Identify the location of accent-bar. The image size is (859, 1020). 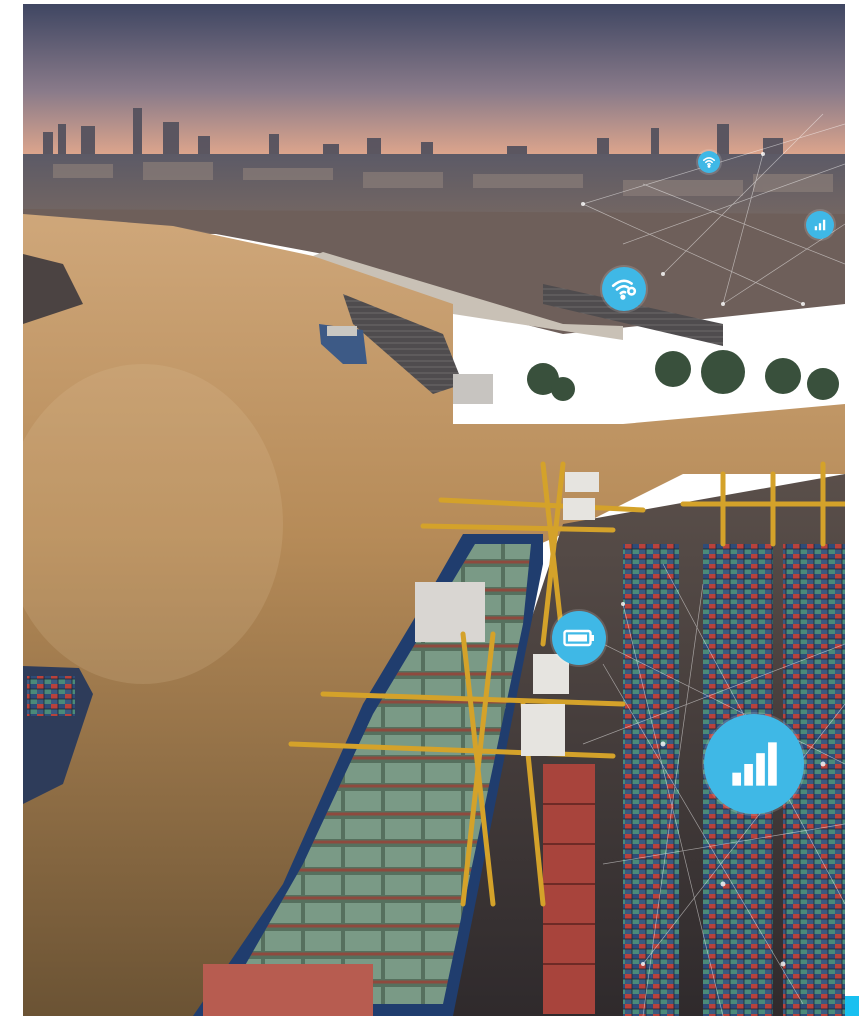
(852, 1006).